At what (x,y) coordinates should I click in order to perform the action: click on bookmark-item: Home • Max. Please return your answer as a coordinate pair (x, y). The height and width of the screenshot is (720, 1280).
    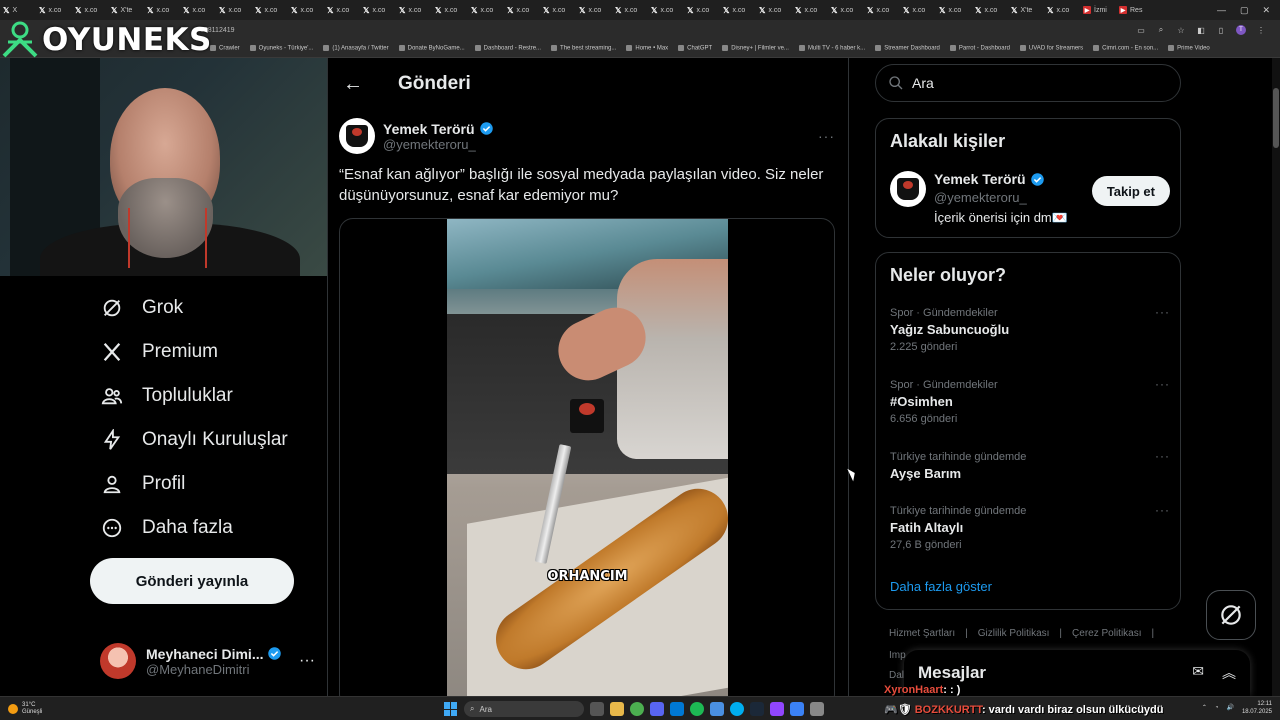
    Looking at the image, I should click on (647, 48).